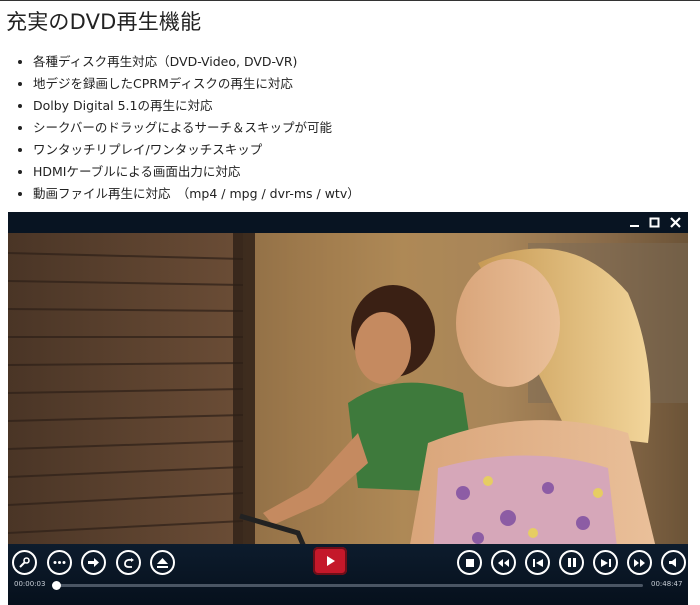  I want to click on player-titlebar, so click(348, 222).